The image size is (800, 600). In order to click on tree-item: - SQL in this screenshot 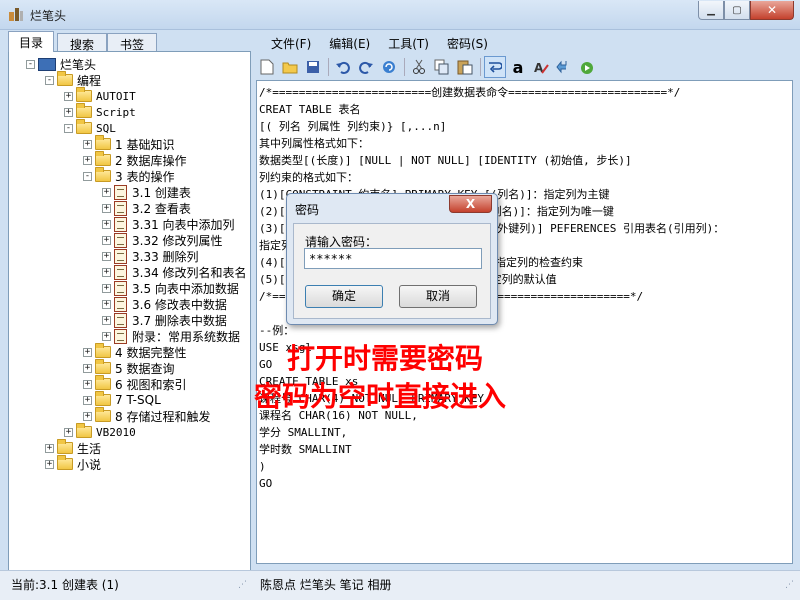, I will do `click(90, 127)`.